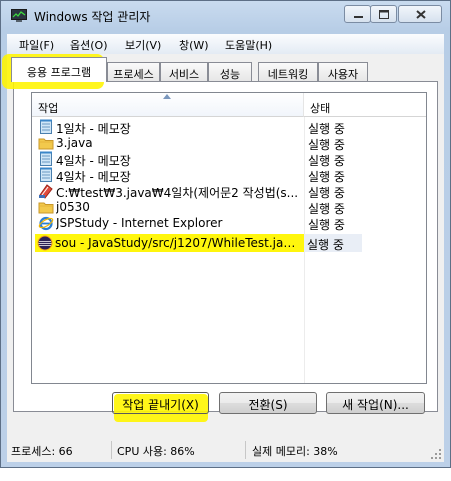 This screenshot has height=481, width=451. What do you see at coordinates (88, 45) in the screenshot?
I see `menu-options: 옵션(O)` at bounding box center [88, 45].